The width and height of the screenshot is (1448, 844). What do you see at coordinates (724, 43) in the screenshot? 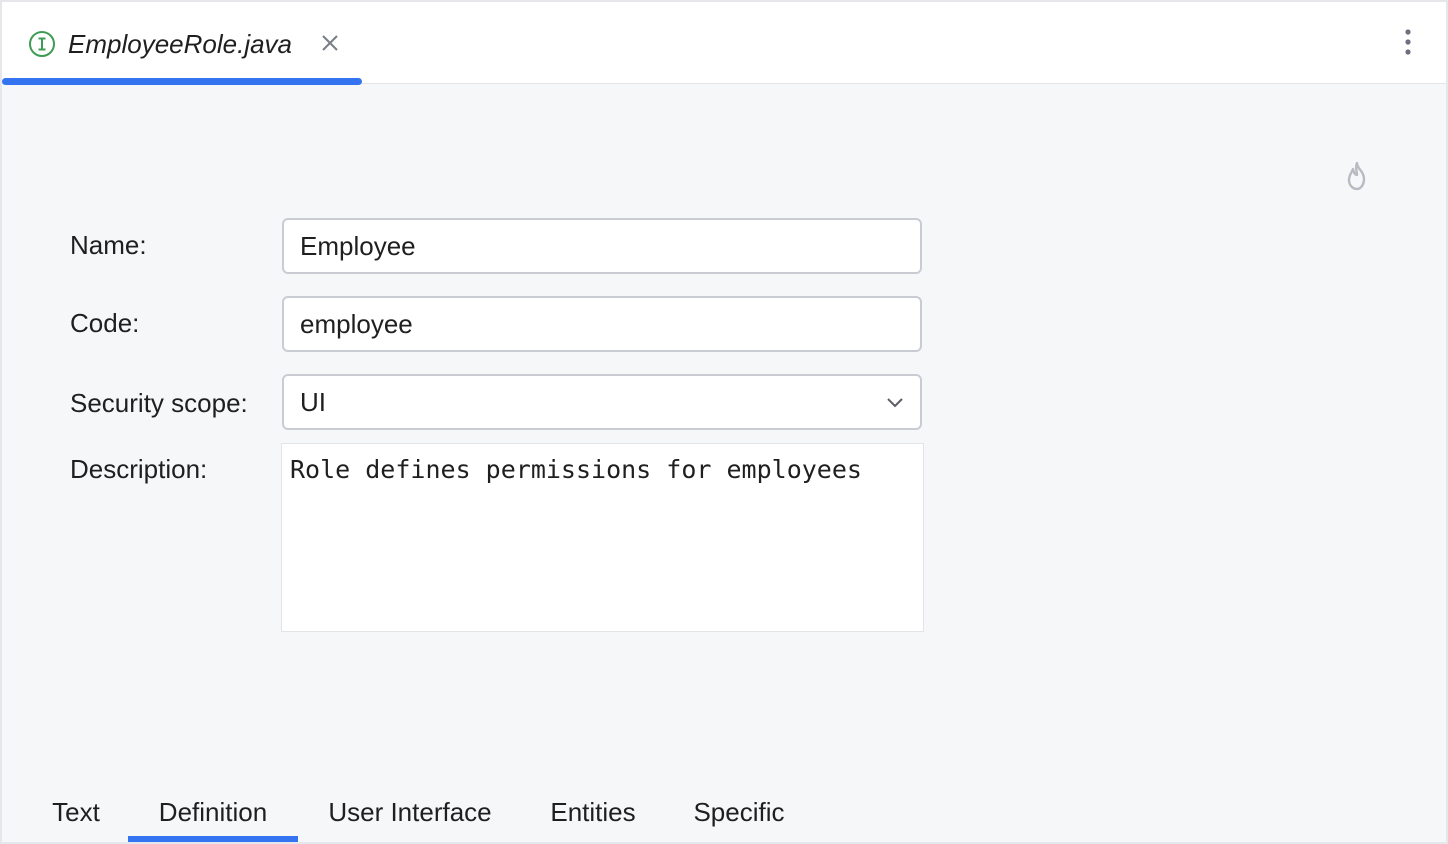
I see `editor-tab-bar: EmployeeRole.java` at bounding box center [724, 43].